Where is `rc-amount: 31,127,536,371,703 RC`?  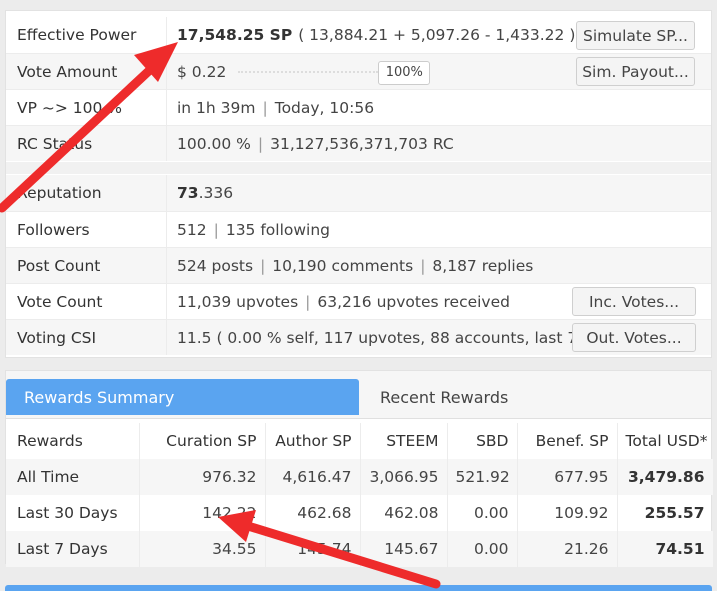
rc-amount: 31,127,536,371,703 RC is located at coordinates (362, 143).